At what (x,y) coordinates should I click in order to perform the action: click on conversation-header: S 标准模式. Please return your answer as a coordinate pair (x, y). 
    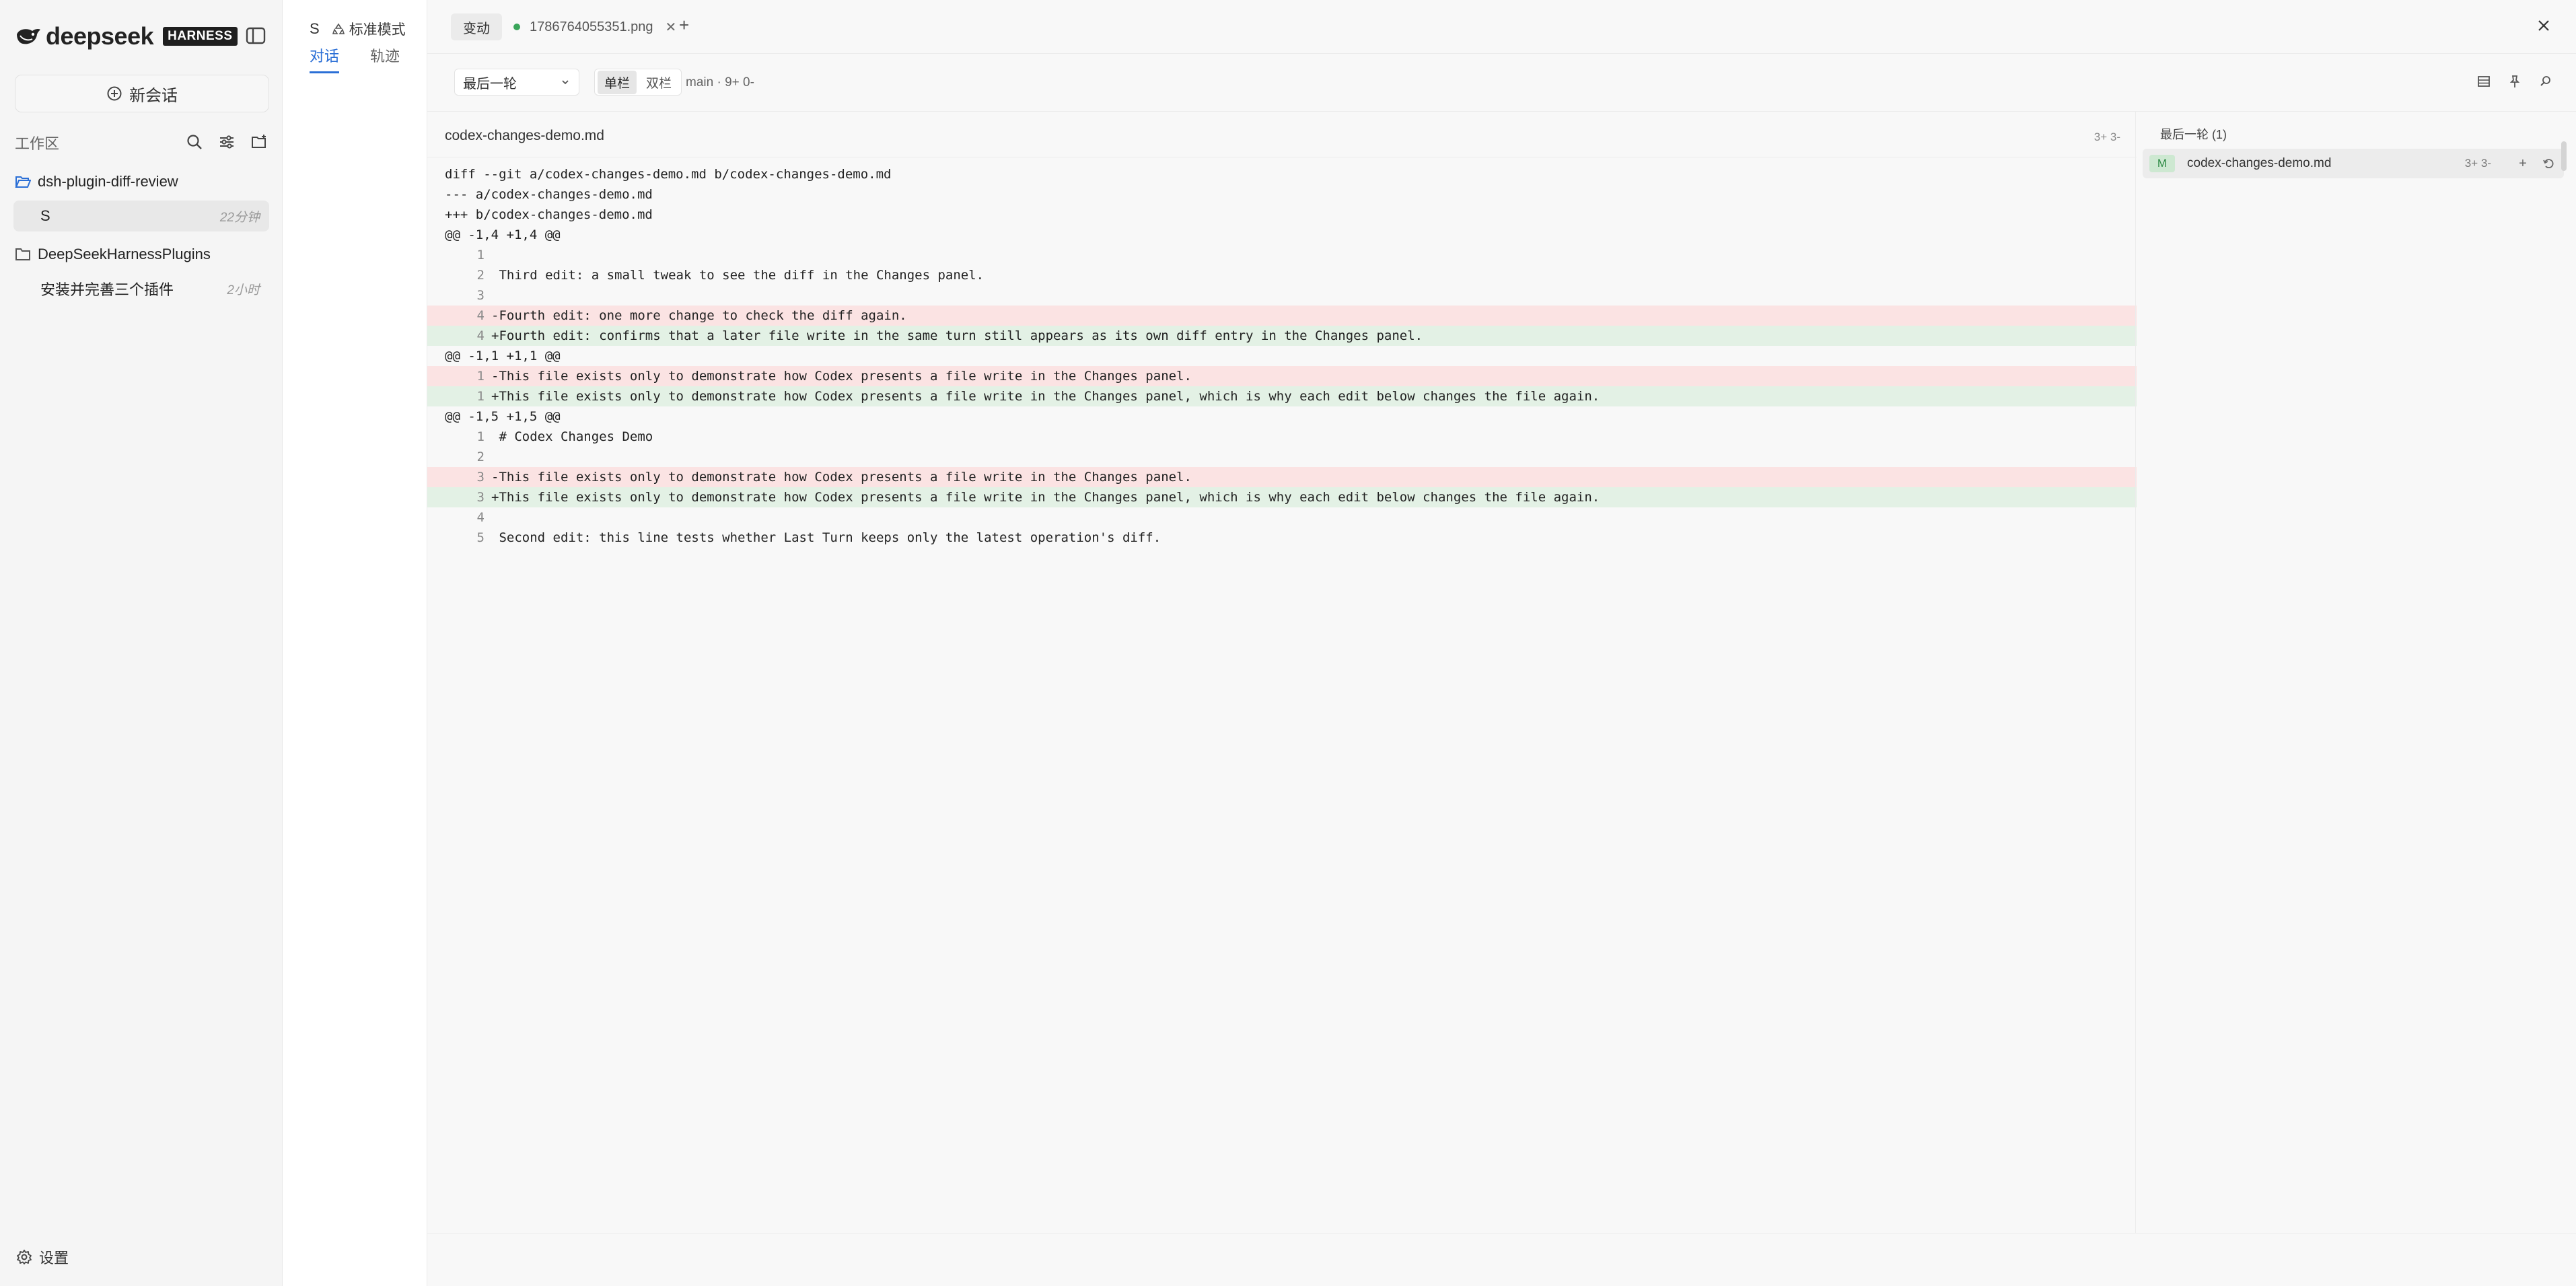
    Looking at the image, I should click on (358, 29).